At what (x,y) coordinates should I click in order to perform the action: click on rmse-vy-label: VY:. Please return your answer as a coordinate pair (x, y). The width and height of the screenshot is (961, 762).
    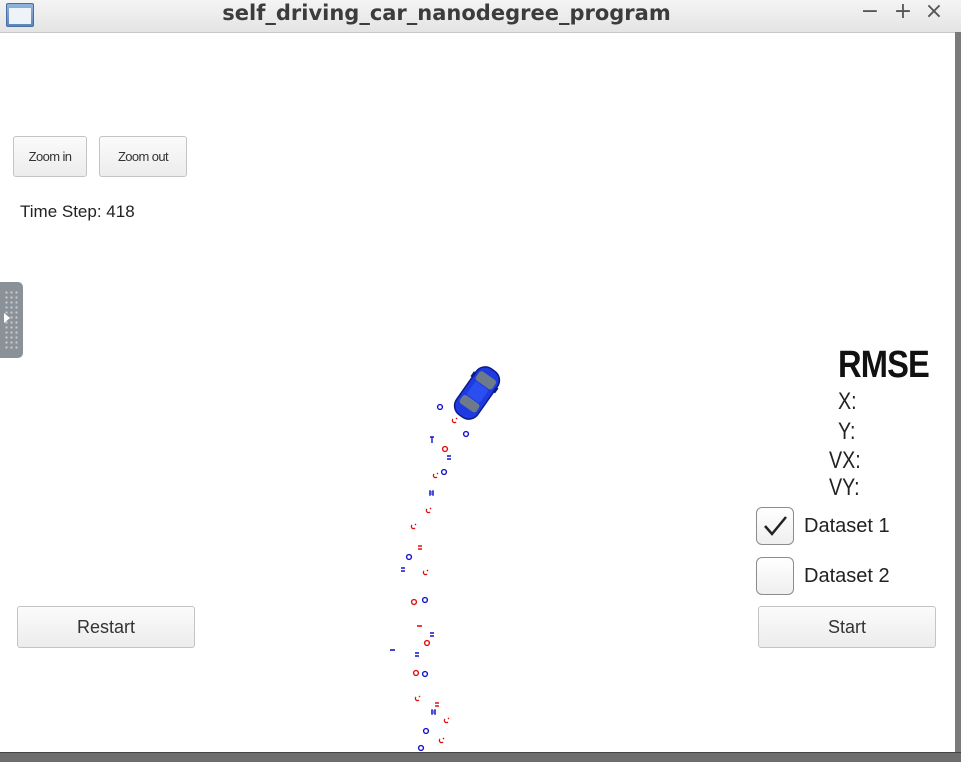
    Looking at the image, I should click on (844, 487).